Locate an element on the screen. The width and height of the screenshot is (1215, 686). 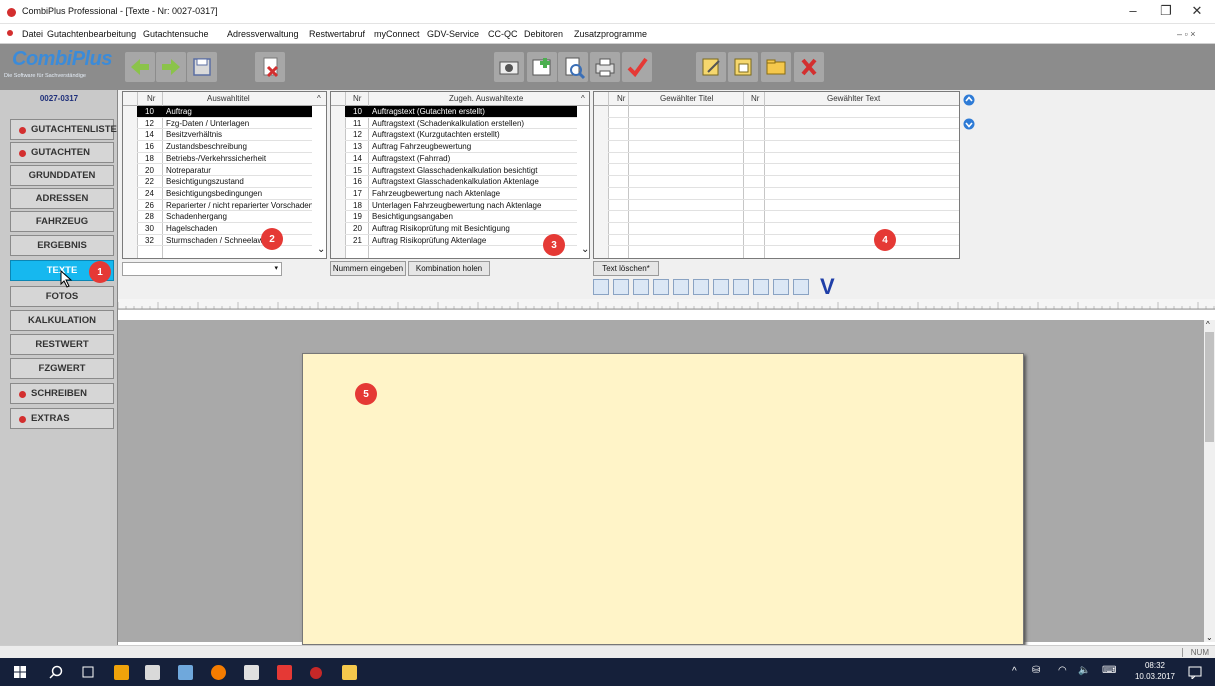
firefox-icon is located at coordinates (218, 672).